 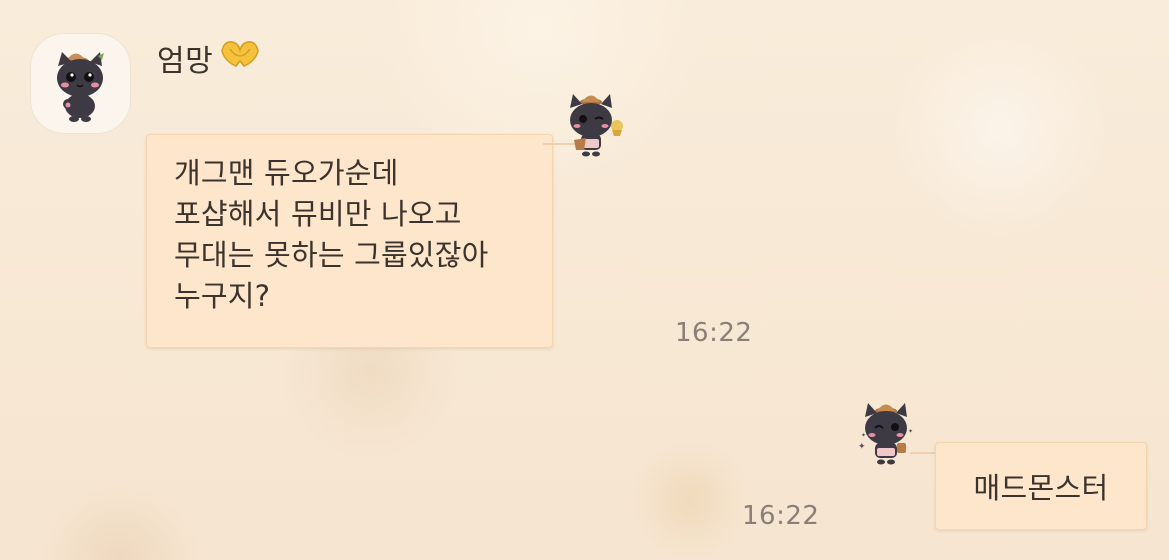 I want to click on black-cat-tea-sticker-icon, so click(x=583, y=125).